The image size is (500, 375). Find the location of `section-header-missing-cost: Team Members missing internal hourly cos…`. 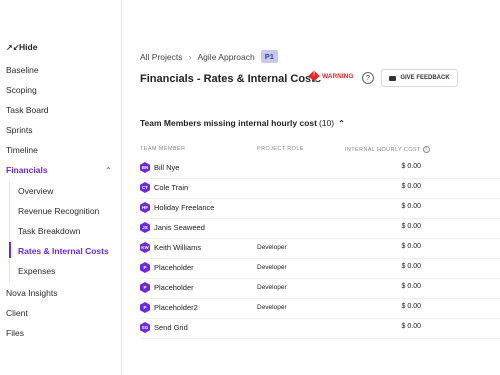

section-header-missing-cost: Team Members missing internal hourly cos… is located at coordinates (242, 123).